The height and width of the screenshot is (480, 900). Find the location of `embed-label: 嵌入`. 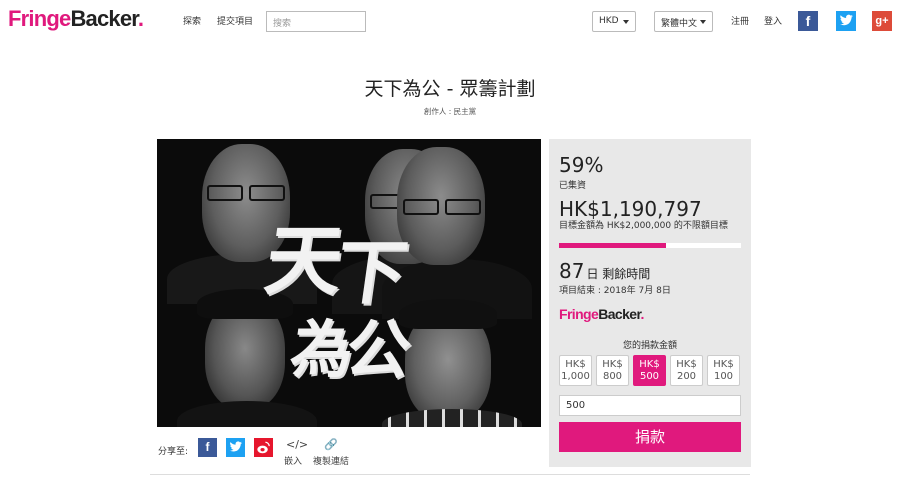

embed-label: 嵌入 is located at coordinates (292, 462).